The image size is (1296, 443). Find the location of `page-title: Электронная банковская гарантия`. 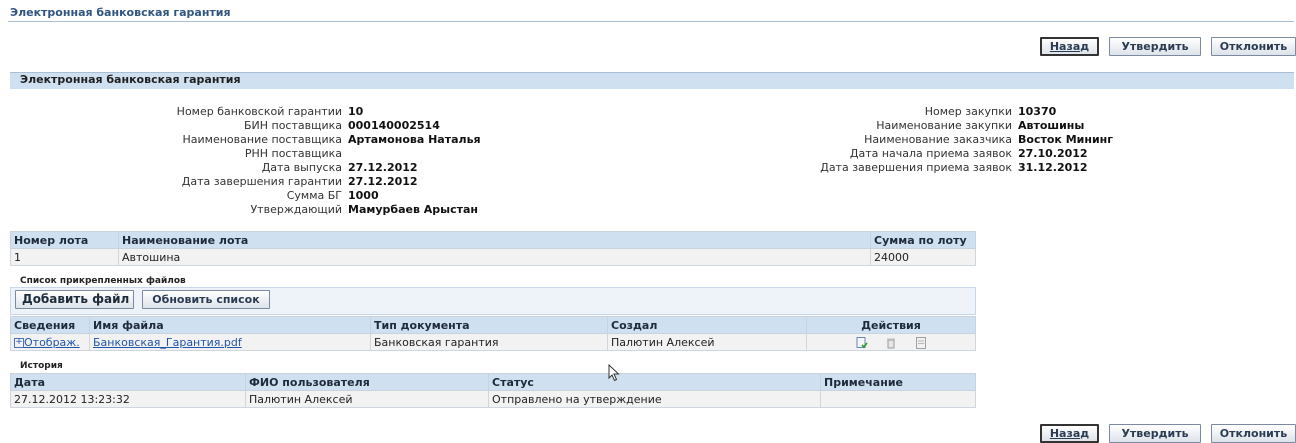

page-title: Электронная банковская гарантия is located at coordinates (120, 12).